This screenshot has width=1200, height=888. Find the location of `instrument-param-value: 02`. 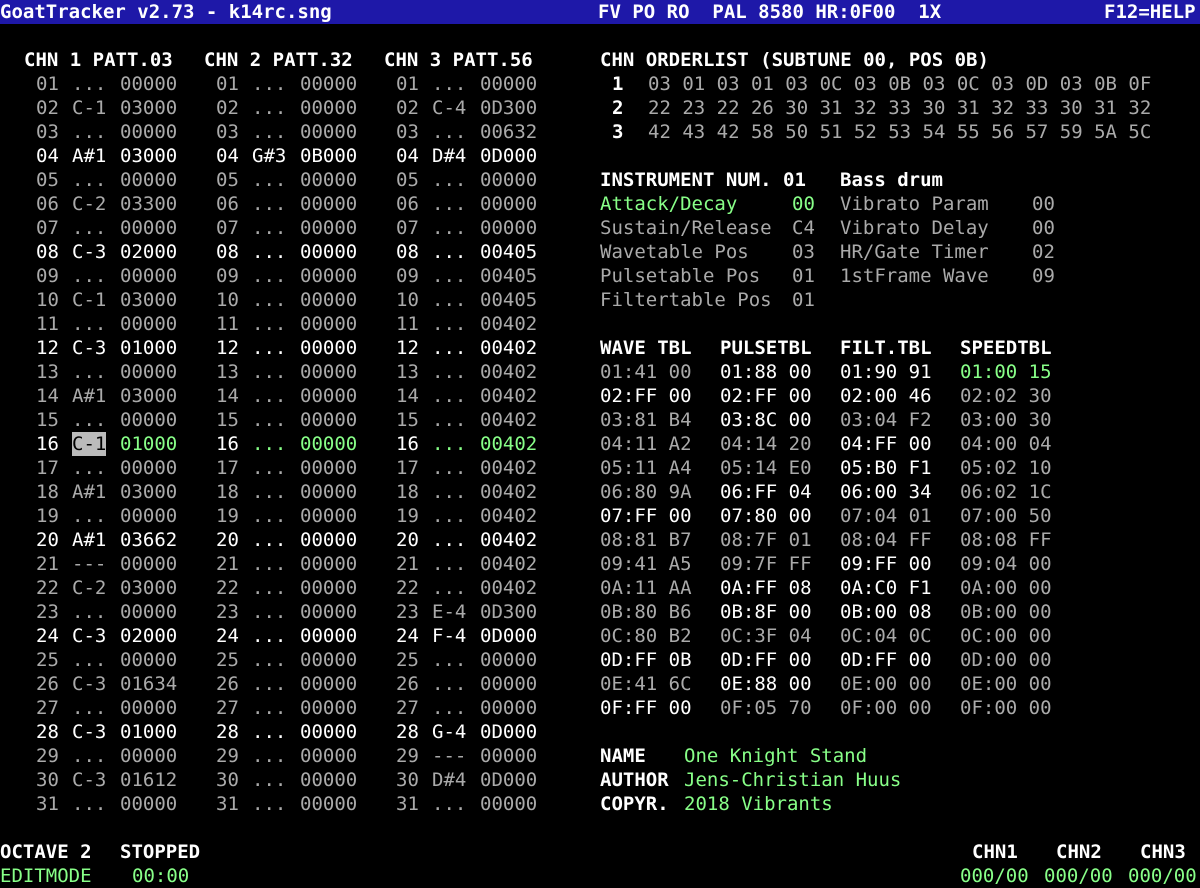

instrument-param-value: 02 is located at coordinates (1043, 252).